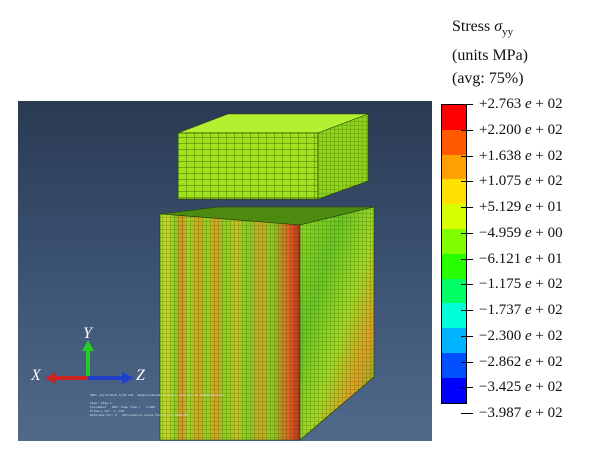 The height and width of the screenshot is (465, 600). What do you see at coordinates (500, 413) in the screenshot?
I see `legend-tick-mantissa: −3.987` at bounding box center [500, 413].